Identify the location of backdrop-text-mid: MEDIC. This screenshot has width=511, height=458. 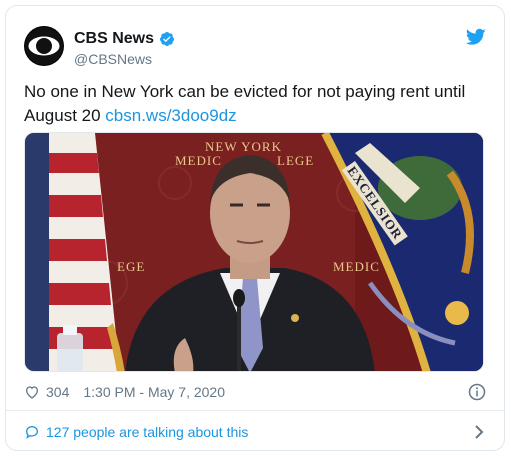
(198, 160).